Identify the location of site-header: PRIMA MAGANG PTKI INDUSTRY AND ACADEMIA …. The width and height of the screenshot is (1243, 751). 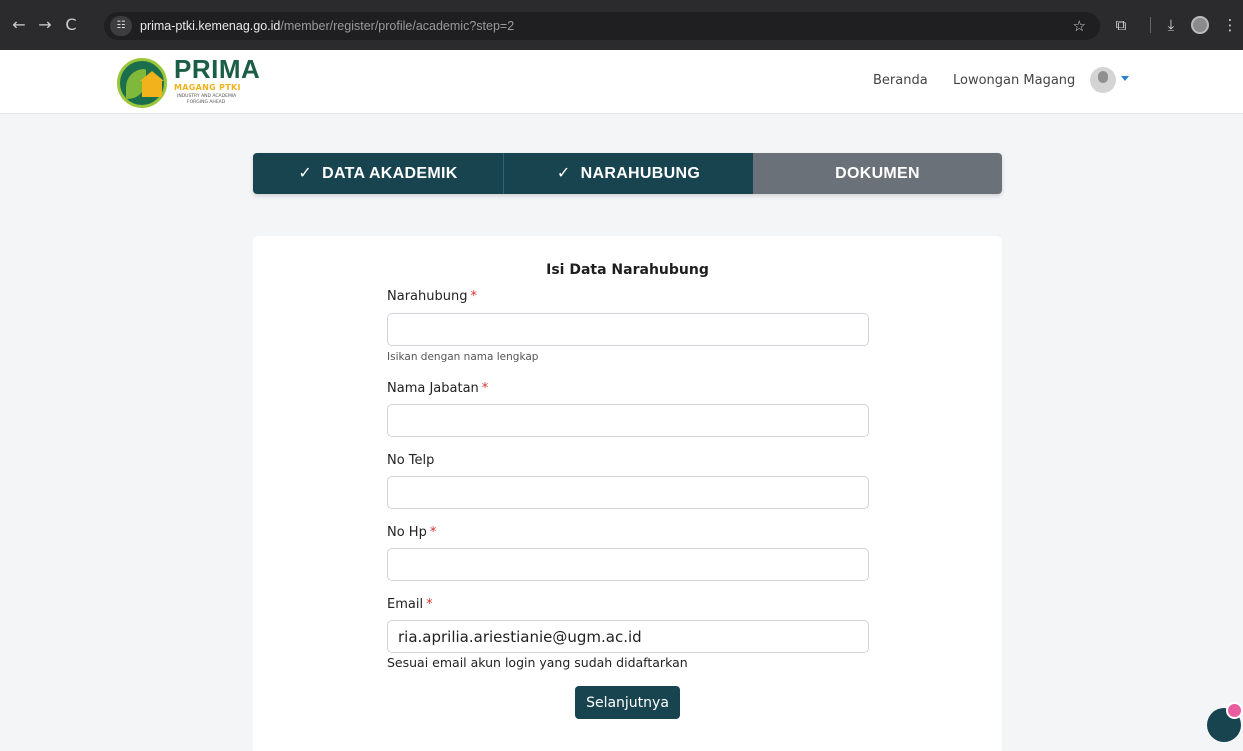
(621, 82).